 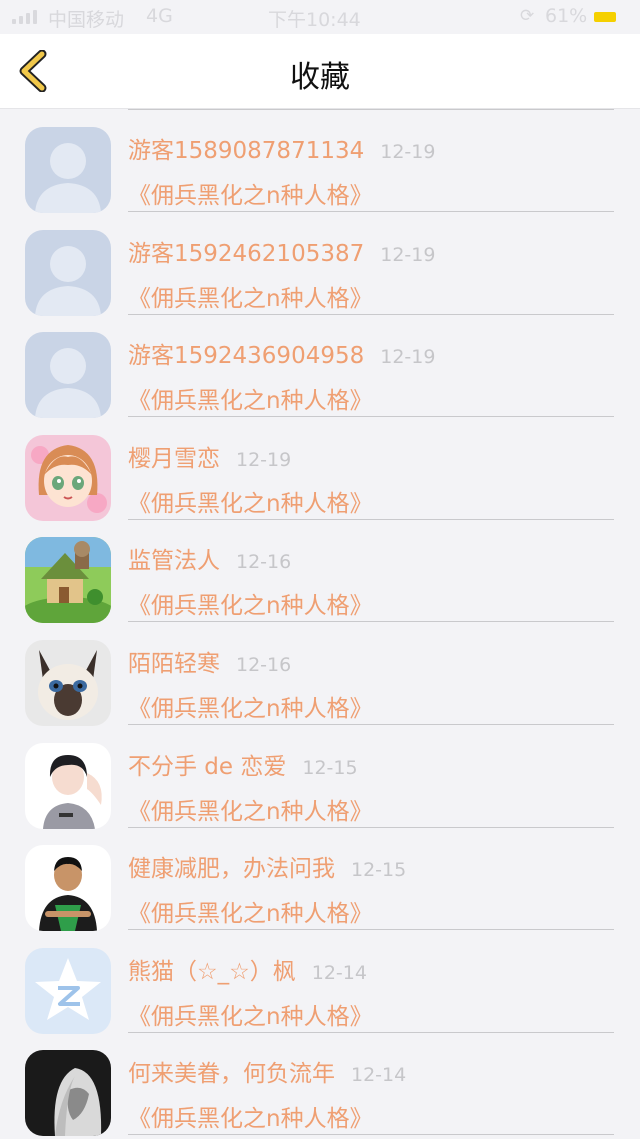 What do you see at coordinates (371, 1135) in the screenshot?
I see `divider` at bounding box center [371, 1135].